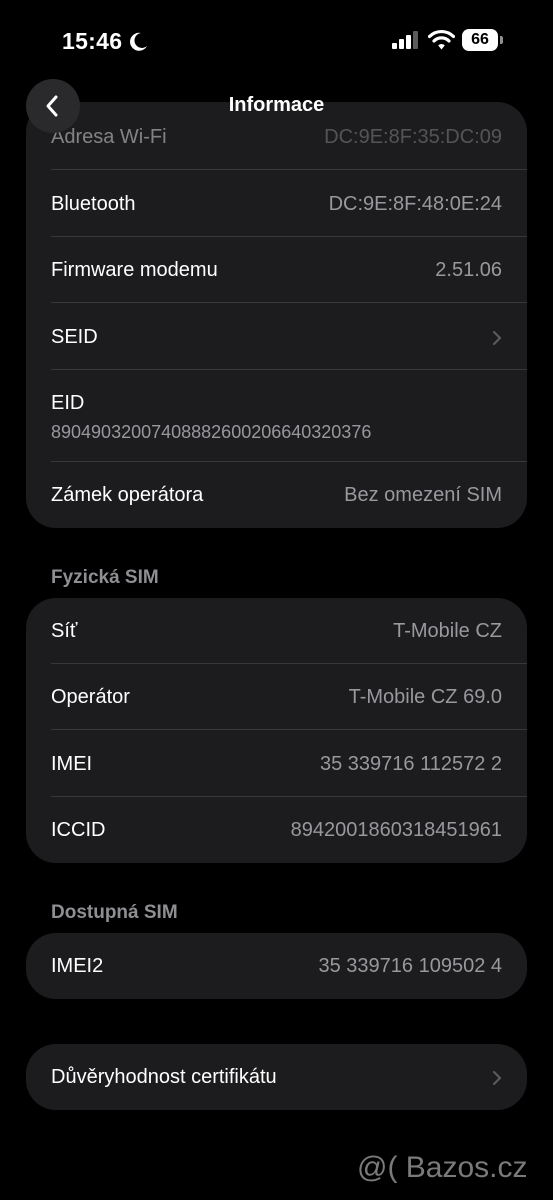  Describe the element at coordinates (447, 631) in the screenshot. I see `row-value: T-Mobile CZ` at that location.